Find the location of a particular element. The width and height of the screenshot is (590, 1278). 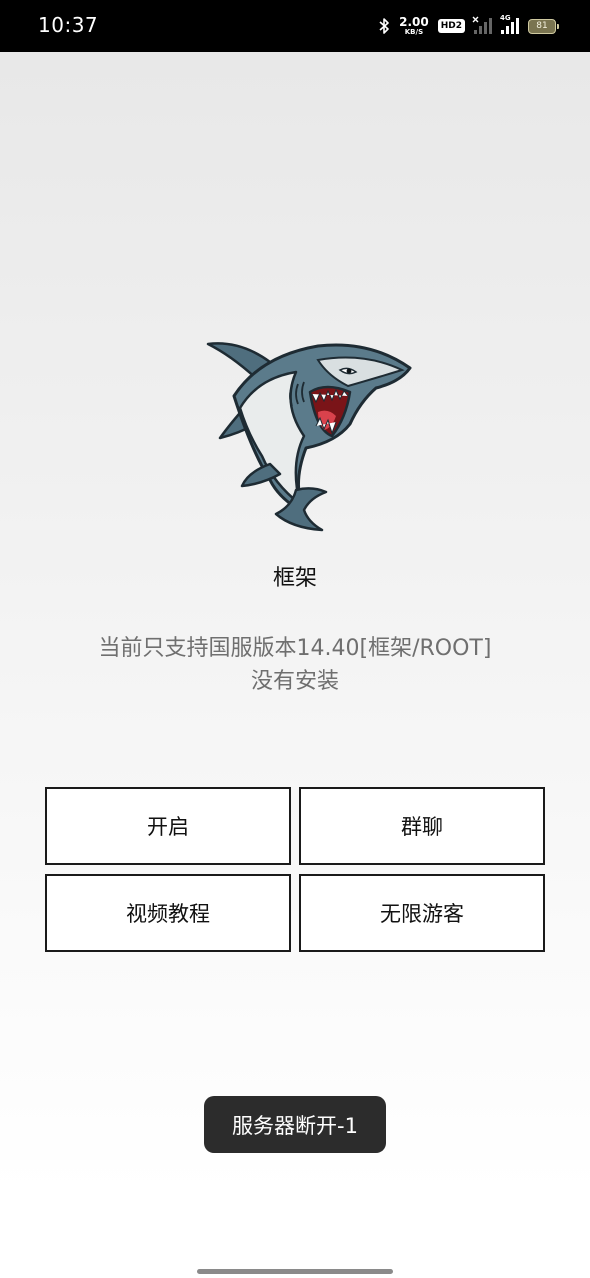

toast-message: 服务器断开-1 is located at coordinates (295, 1124).